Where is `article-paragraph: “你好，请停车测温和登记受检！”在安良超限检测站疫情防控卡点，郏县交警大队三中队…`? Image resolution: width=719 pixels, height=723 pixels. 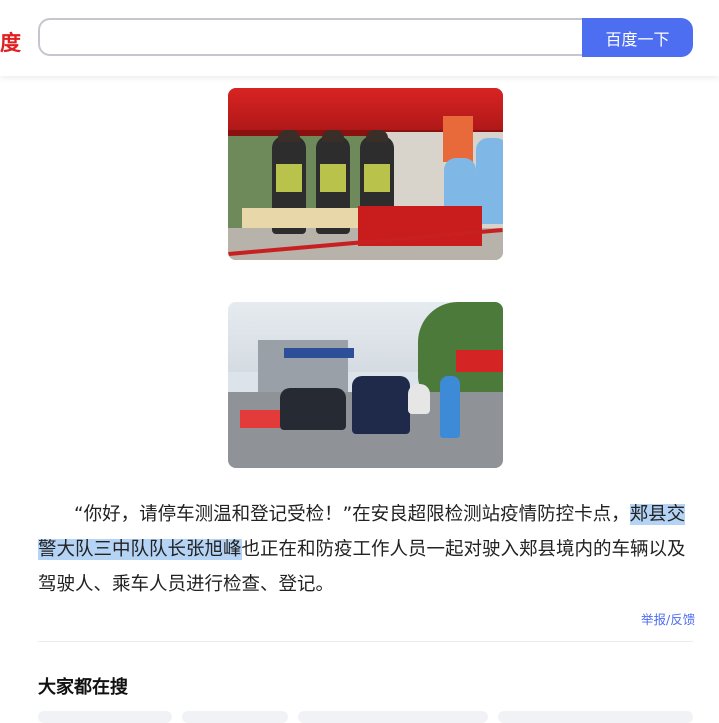
article-paragraph: “你好，请停车测温和登记受检！”在安良超限检测站疫情防控卡点，郏县交警大队三中队… is located at coordinates (362, 549).